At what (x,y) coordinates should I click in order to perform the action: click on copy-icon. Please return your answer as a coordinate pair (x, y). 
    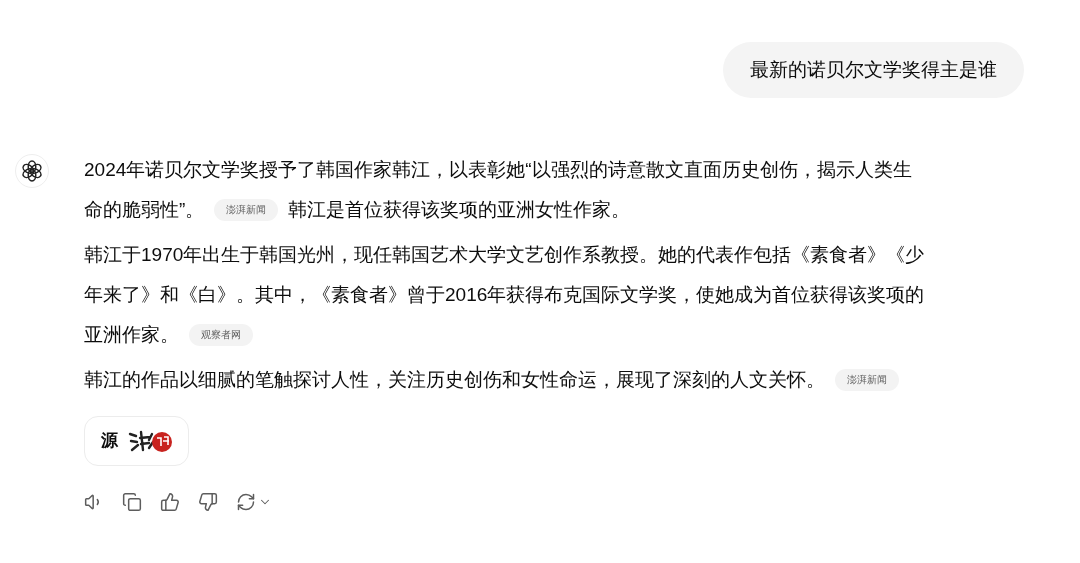
    Looking at the image, I should click on (132, 502).